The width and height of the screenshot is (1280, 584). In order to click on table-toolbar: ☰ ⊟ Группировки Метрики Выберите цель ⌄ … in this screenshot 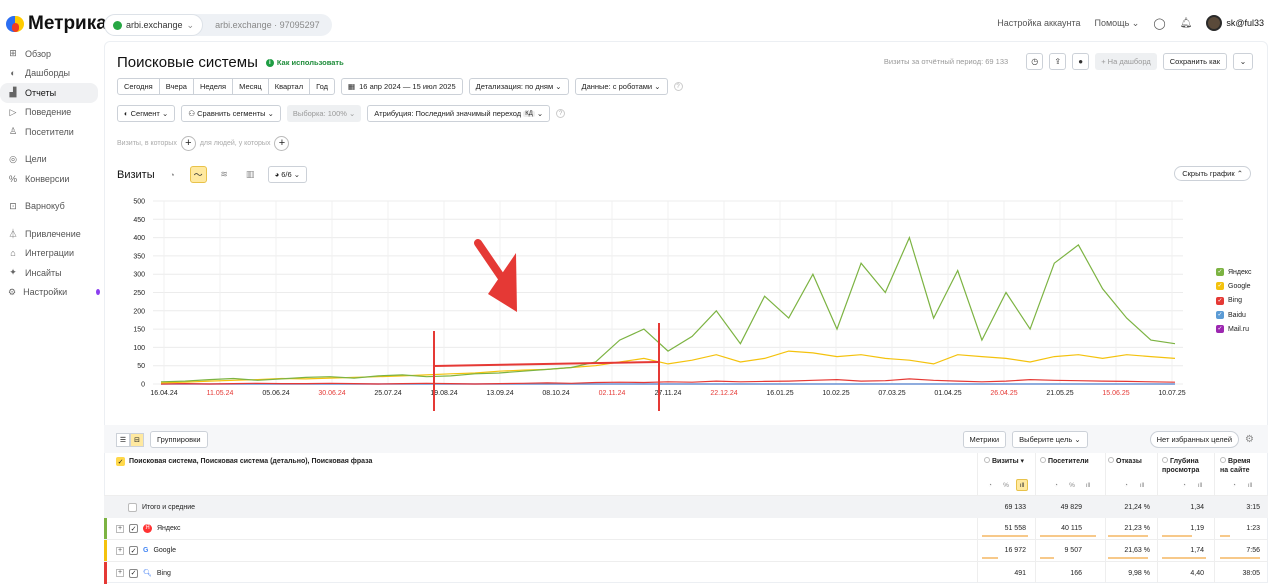, I will do `click(686, 439)`.